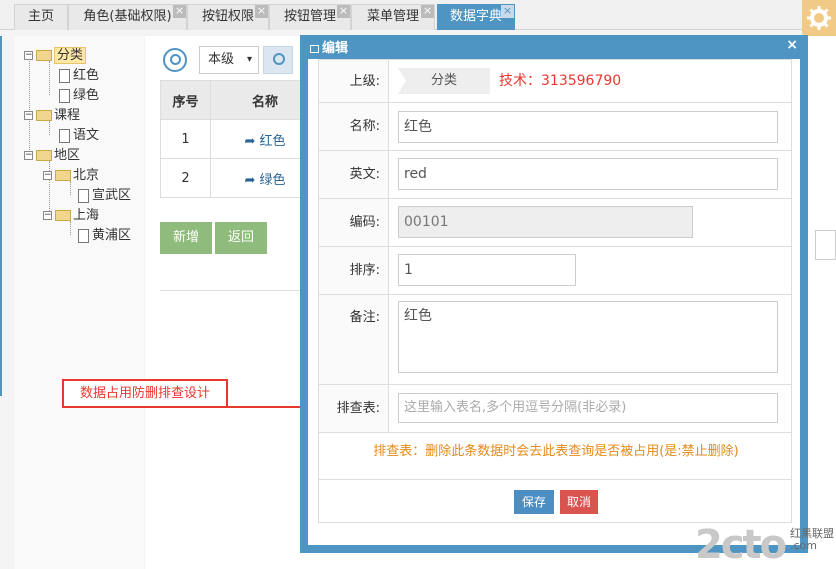  I want to click on name-row: 名称: 红色, so click(555, 126).